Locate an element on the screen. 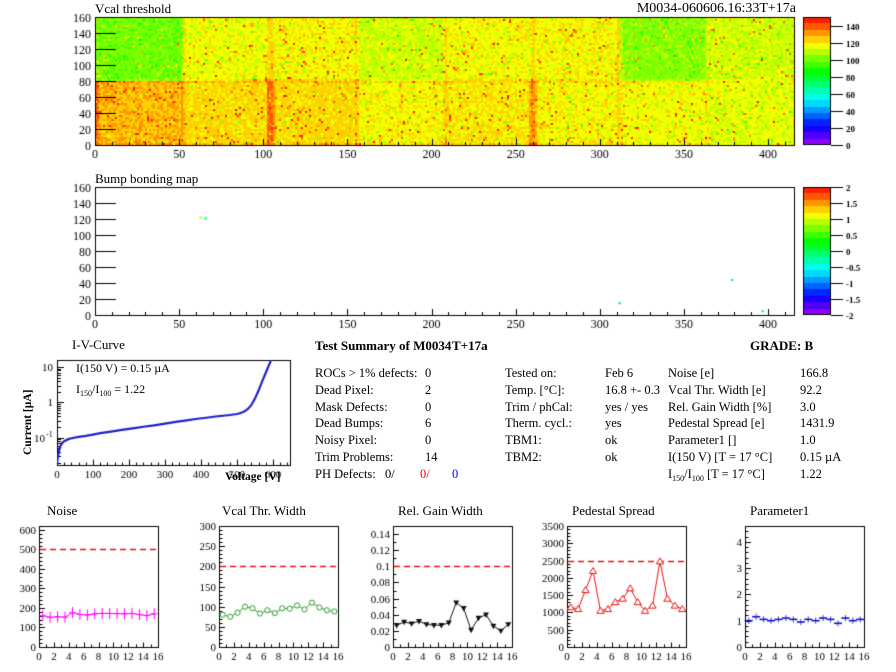 This screenshot has height=672, width=896. ph-defects-value-2: 0/ is located at coordinates (425, 474).